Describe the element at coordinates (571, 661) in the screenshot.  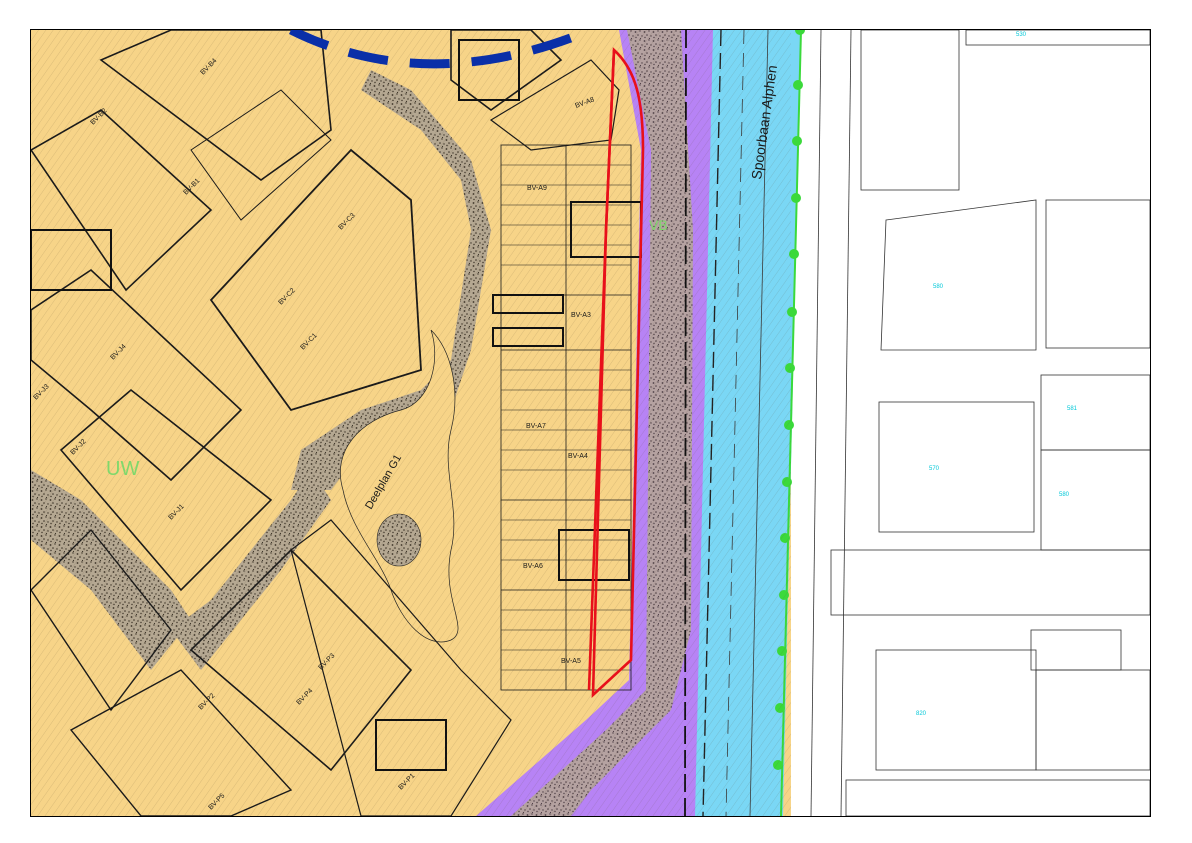
I see `block-label: BV-A5` at that location.